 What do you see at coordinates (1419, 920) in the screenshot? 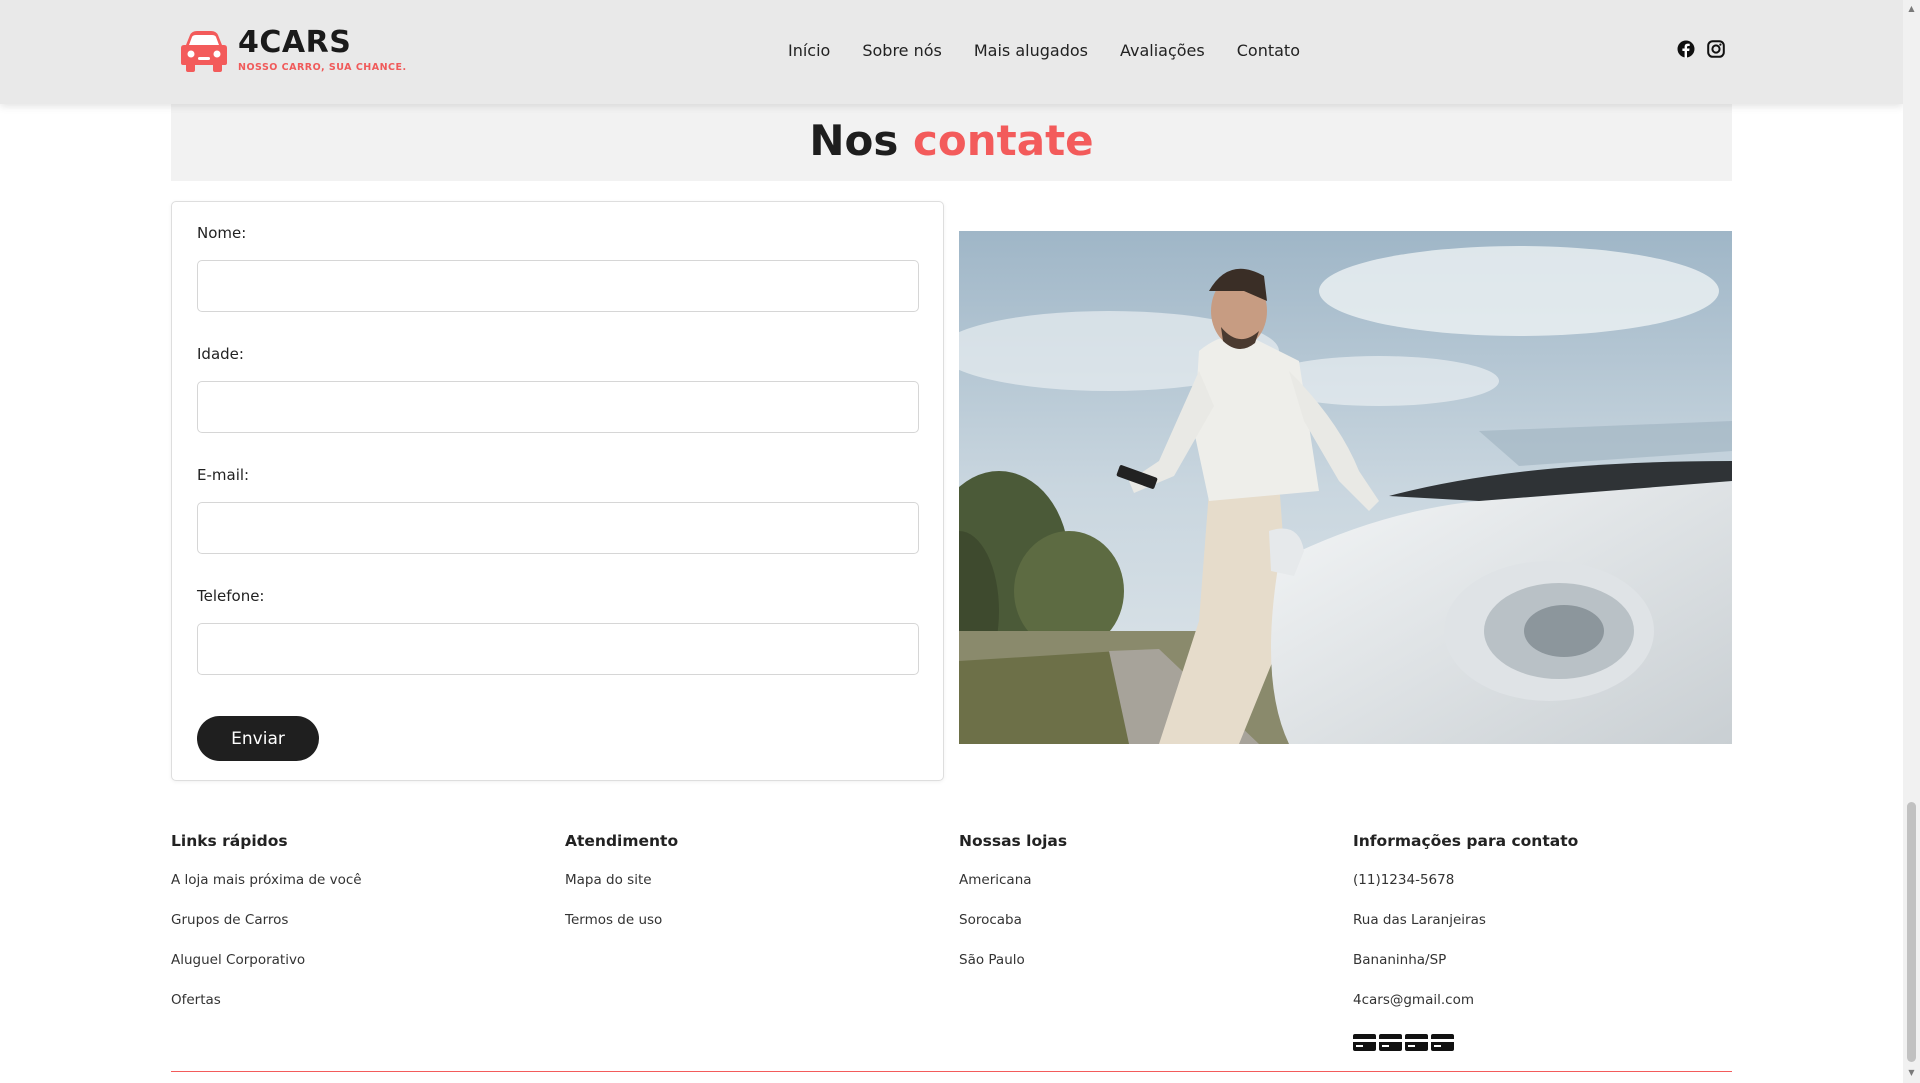
I see `contact-street: Rua das Laranjeiras` at bounding box center [1419, 920].